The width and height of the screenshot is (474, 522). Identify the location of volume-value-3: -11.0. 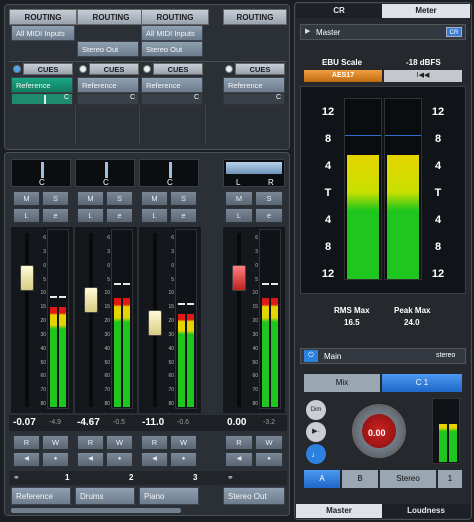
(153, 422).